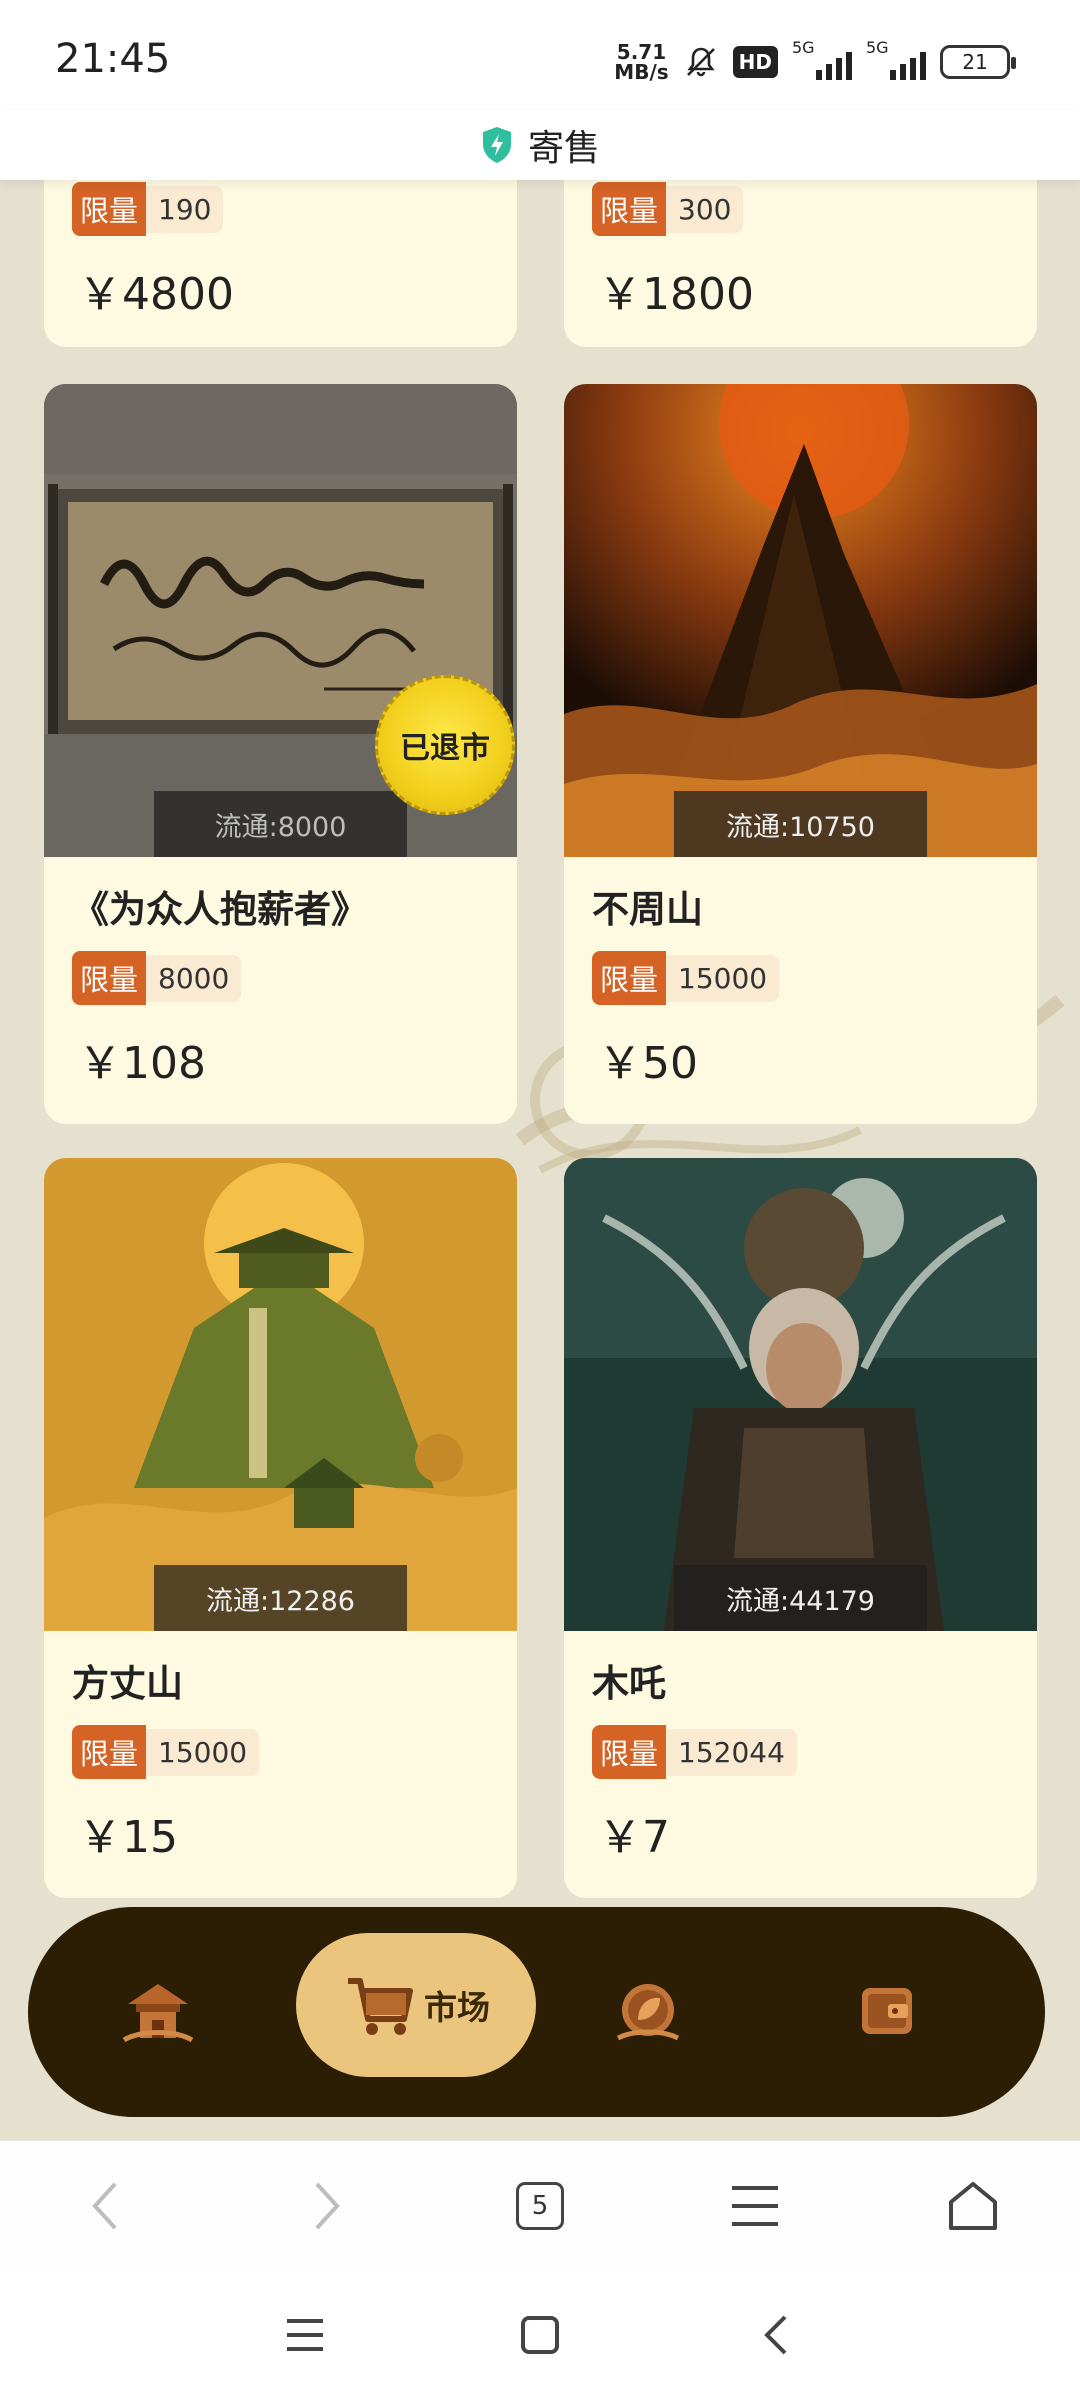  I want to click on limit-row: 限量 152044, so click(814, 1752).